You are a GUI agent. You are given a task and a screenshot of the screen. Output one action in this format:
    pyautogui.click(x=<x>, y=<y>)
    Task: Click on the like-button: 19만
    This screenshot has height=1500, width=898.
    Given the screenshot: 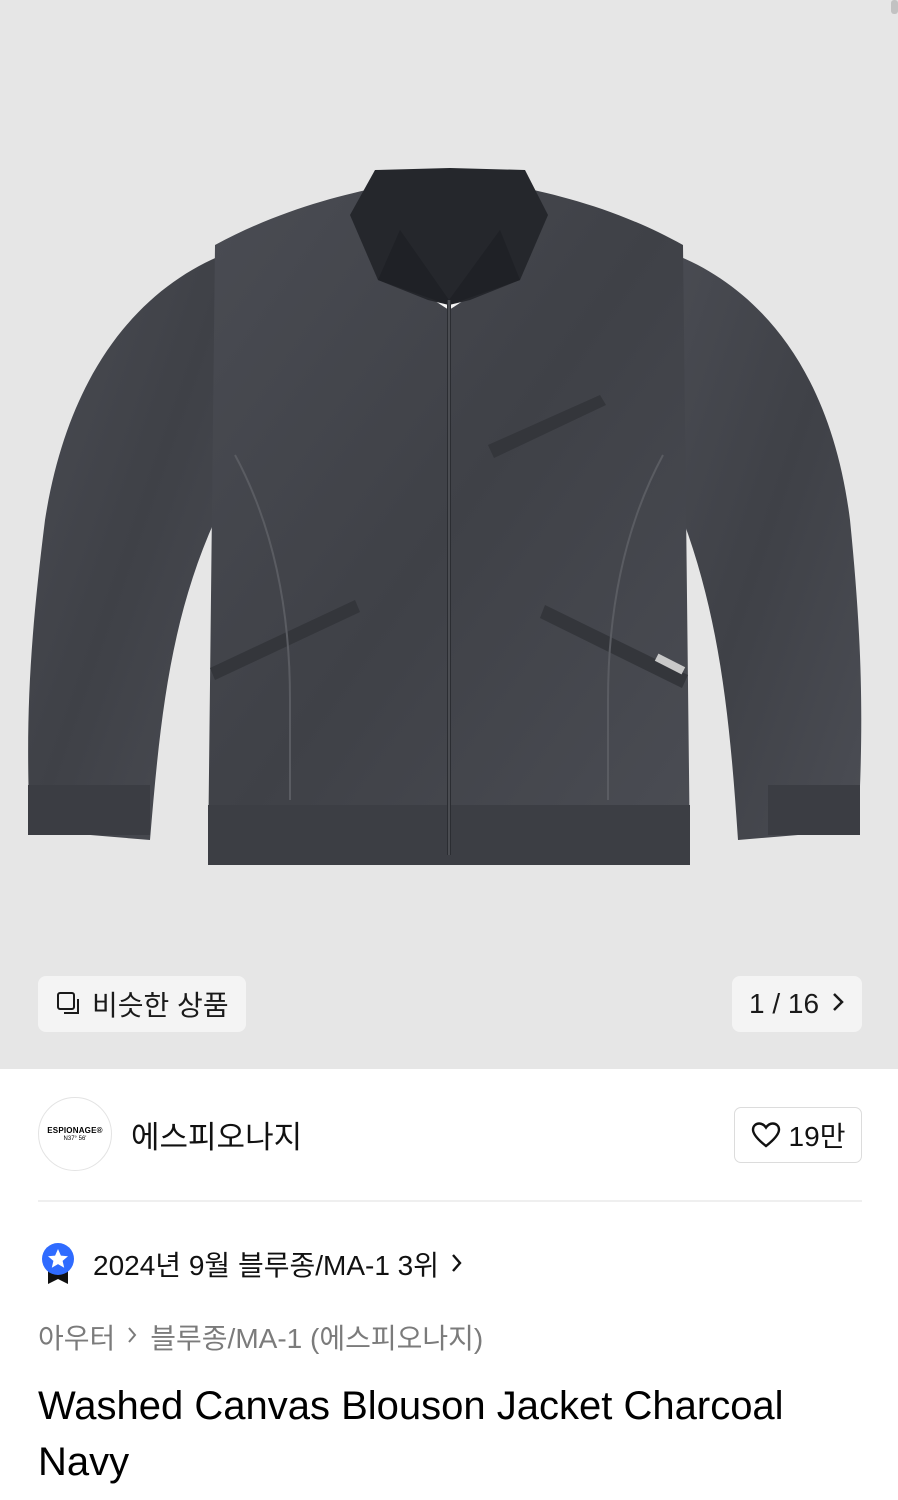 What is the action you would take?
    pyautogui.click(x=798, y=1135)
    